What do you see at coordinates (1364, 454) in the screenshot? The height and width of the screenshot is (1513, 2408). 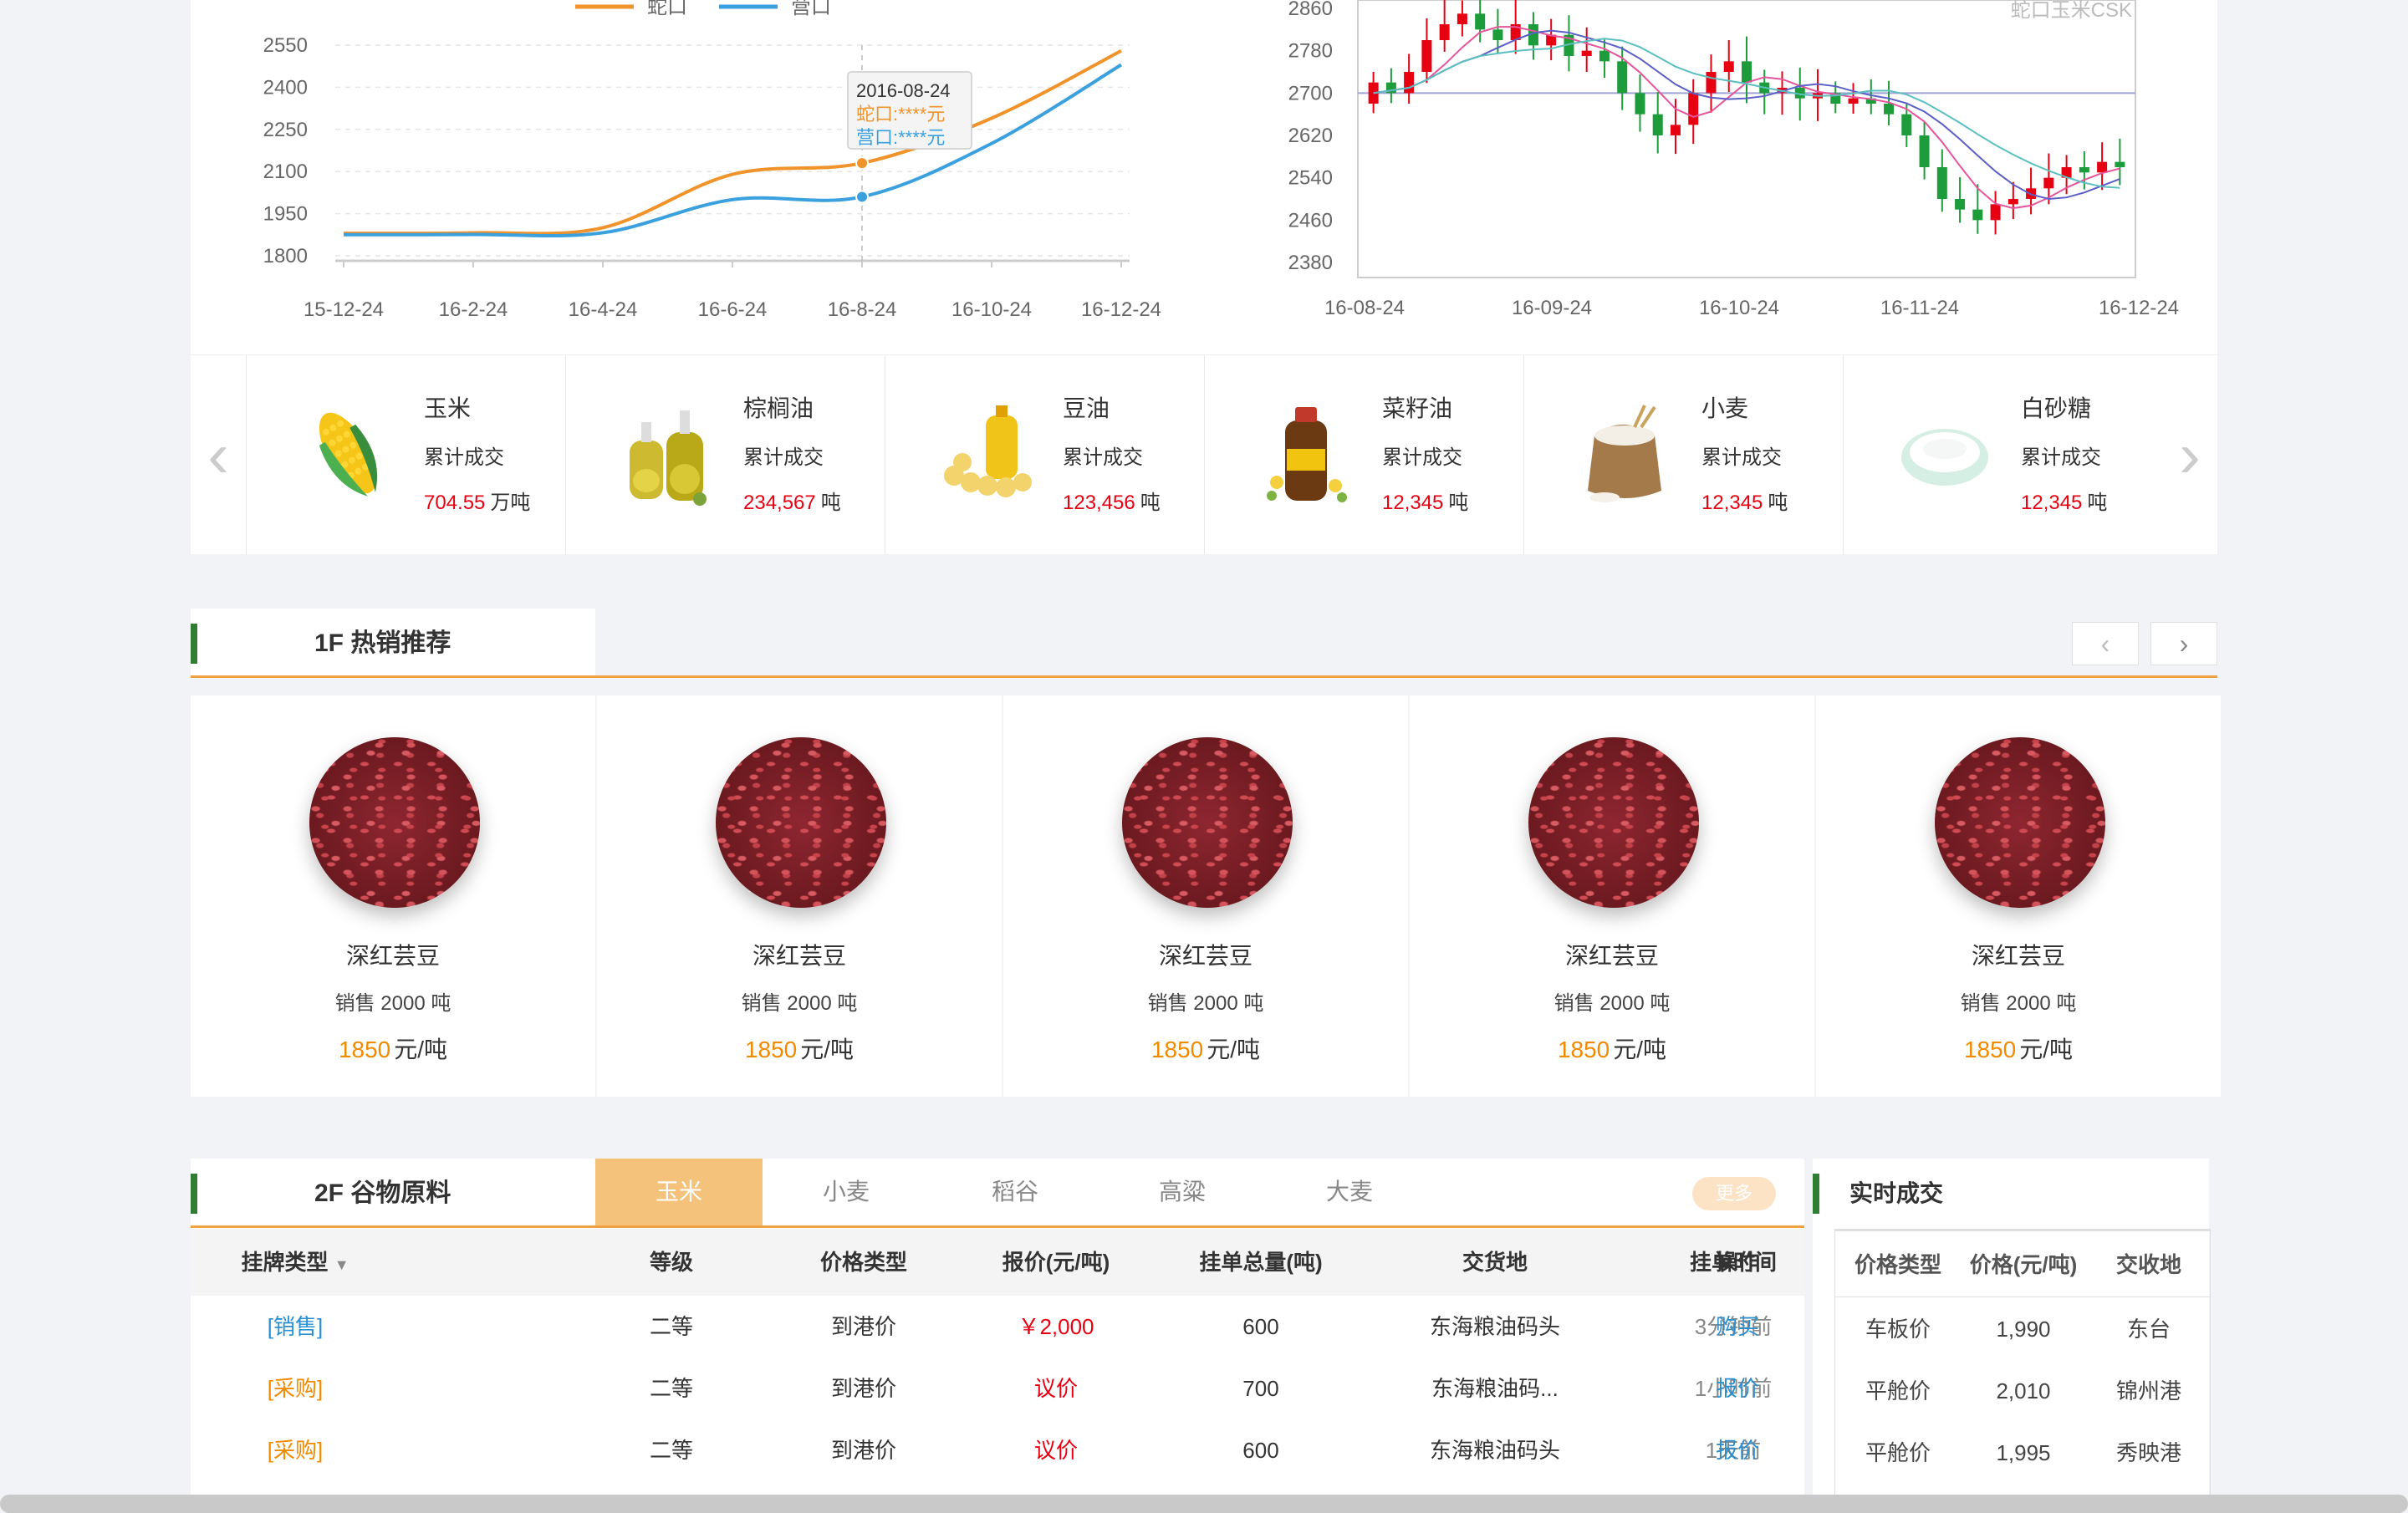 I see `commodity-card: 菜籽油 累计成交 12,345 吨` at bounding box center [1364, 454].